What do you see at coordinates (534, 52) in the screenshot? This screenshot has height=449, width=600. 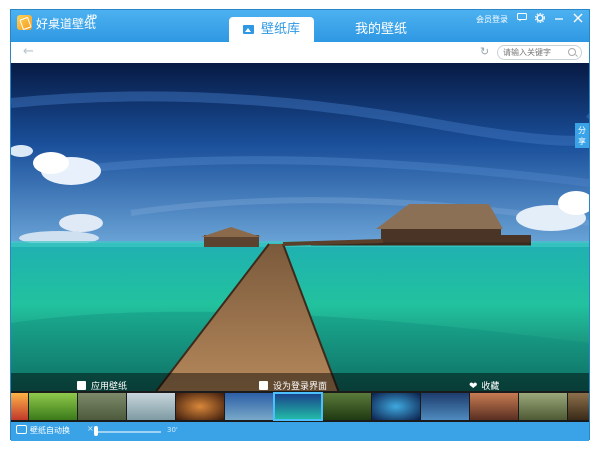 I see `search-input` at bounding box center [534, 52].